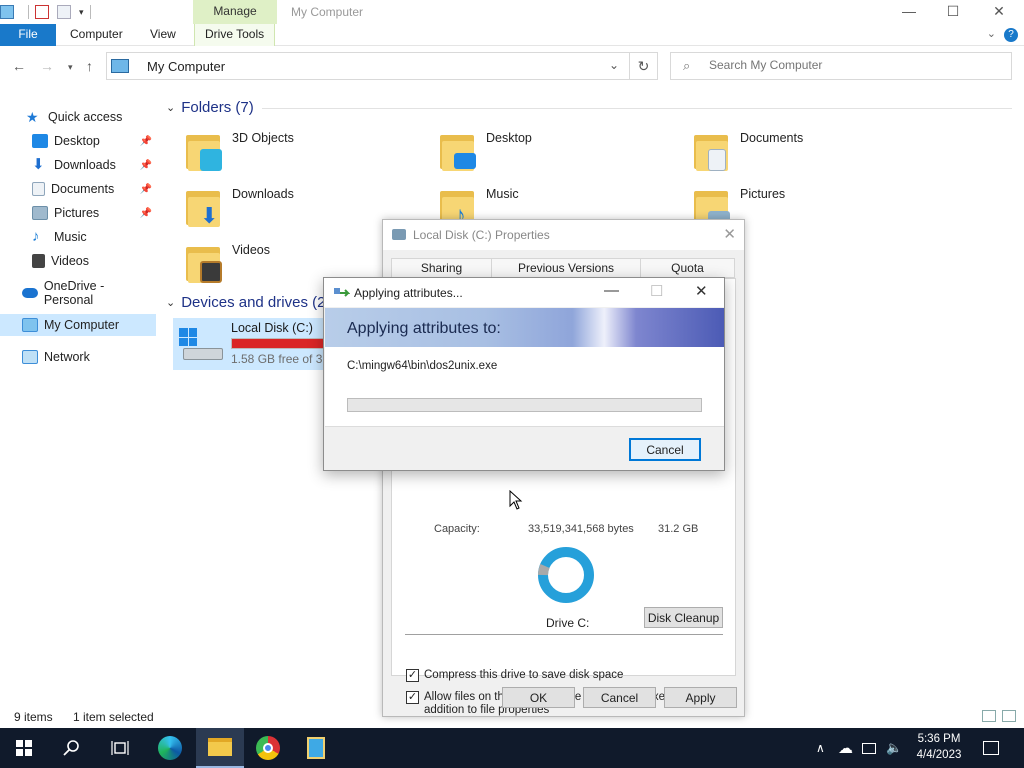  I want to click on sidebar-item-videos: Videos, so click(78, 261).